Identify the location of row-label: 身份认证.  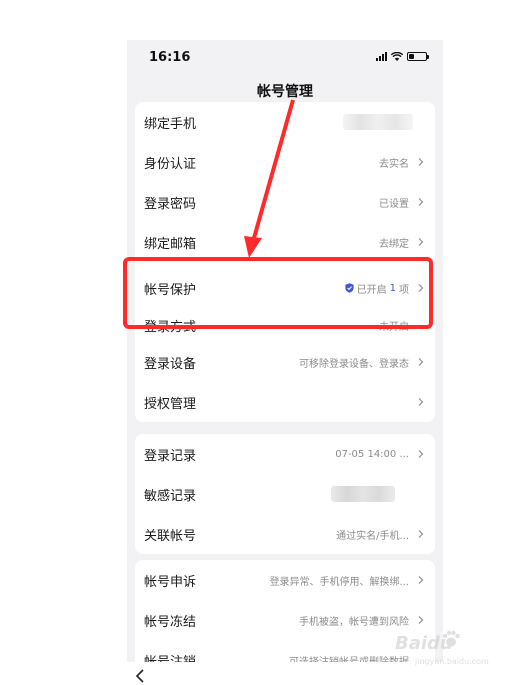
(170, 164).